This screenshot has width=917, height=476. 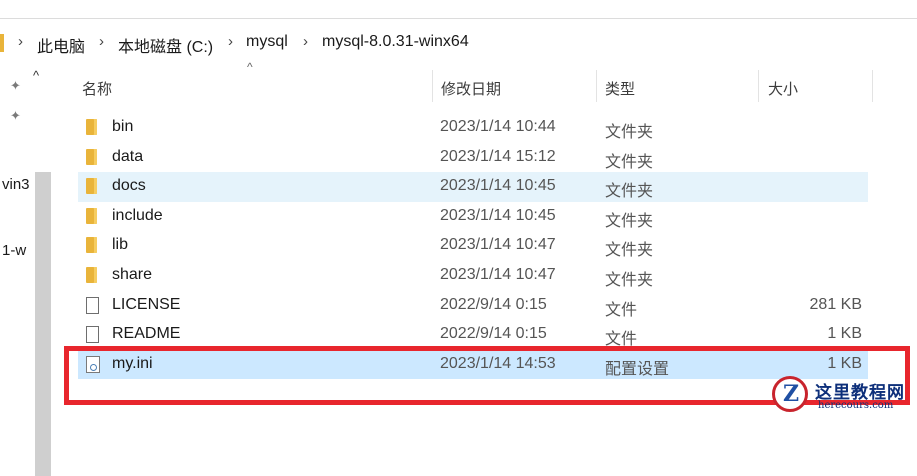 I want to click on address-bar-folder-icon, so click(x=2, y=43).